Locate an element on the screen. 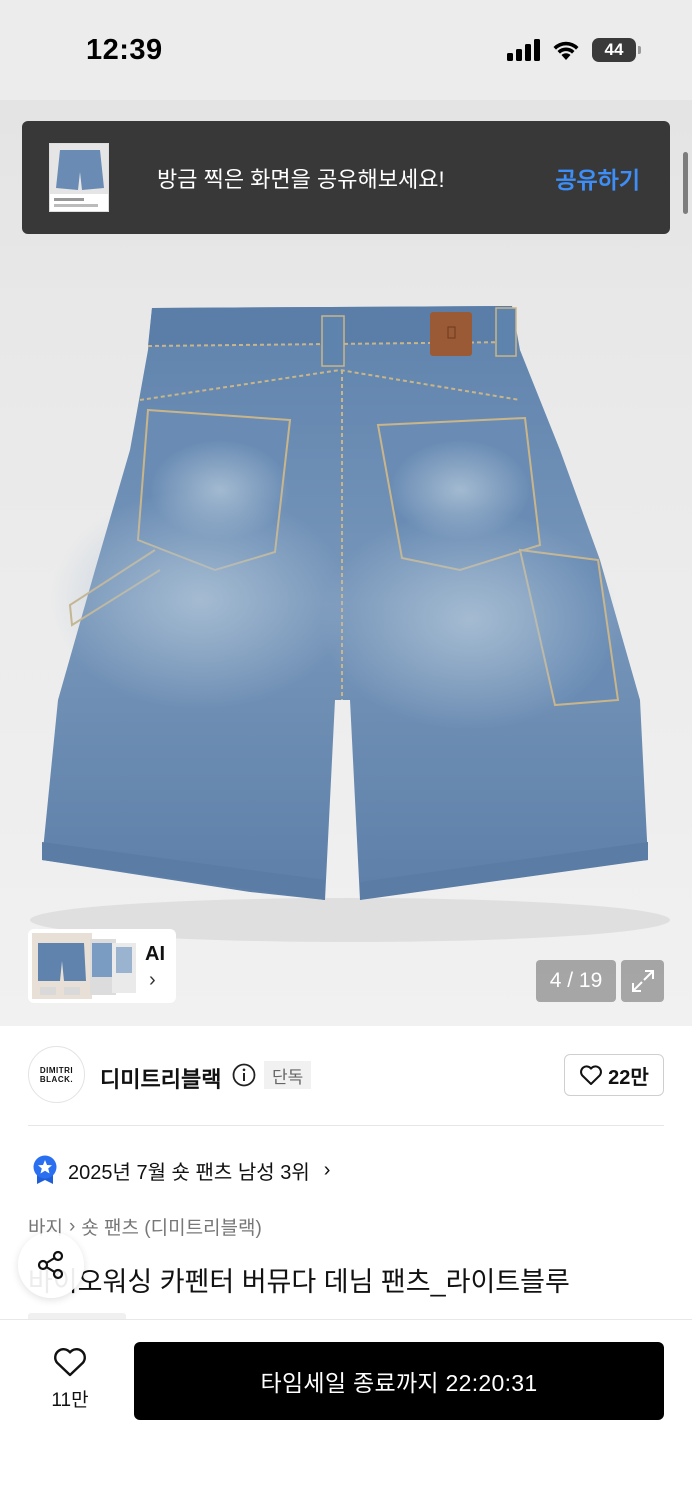 The height and width of the screenshot is (1500, 692). expand-icon is located at coordinates (642, 981).